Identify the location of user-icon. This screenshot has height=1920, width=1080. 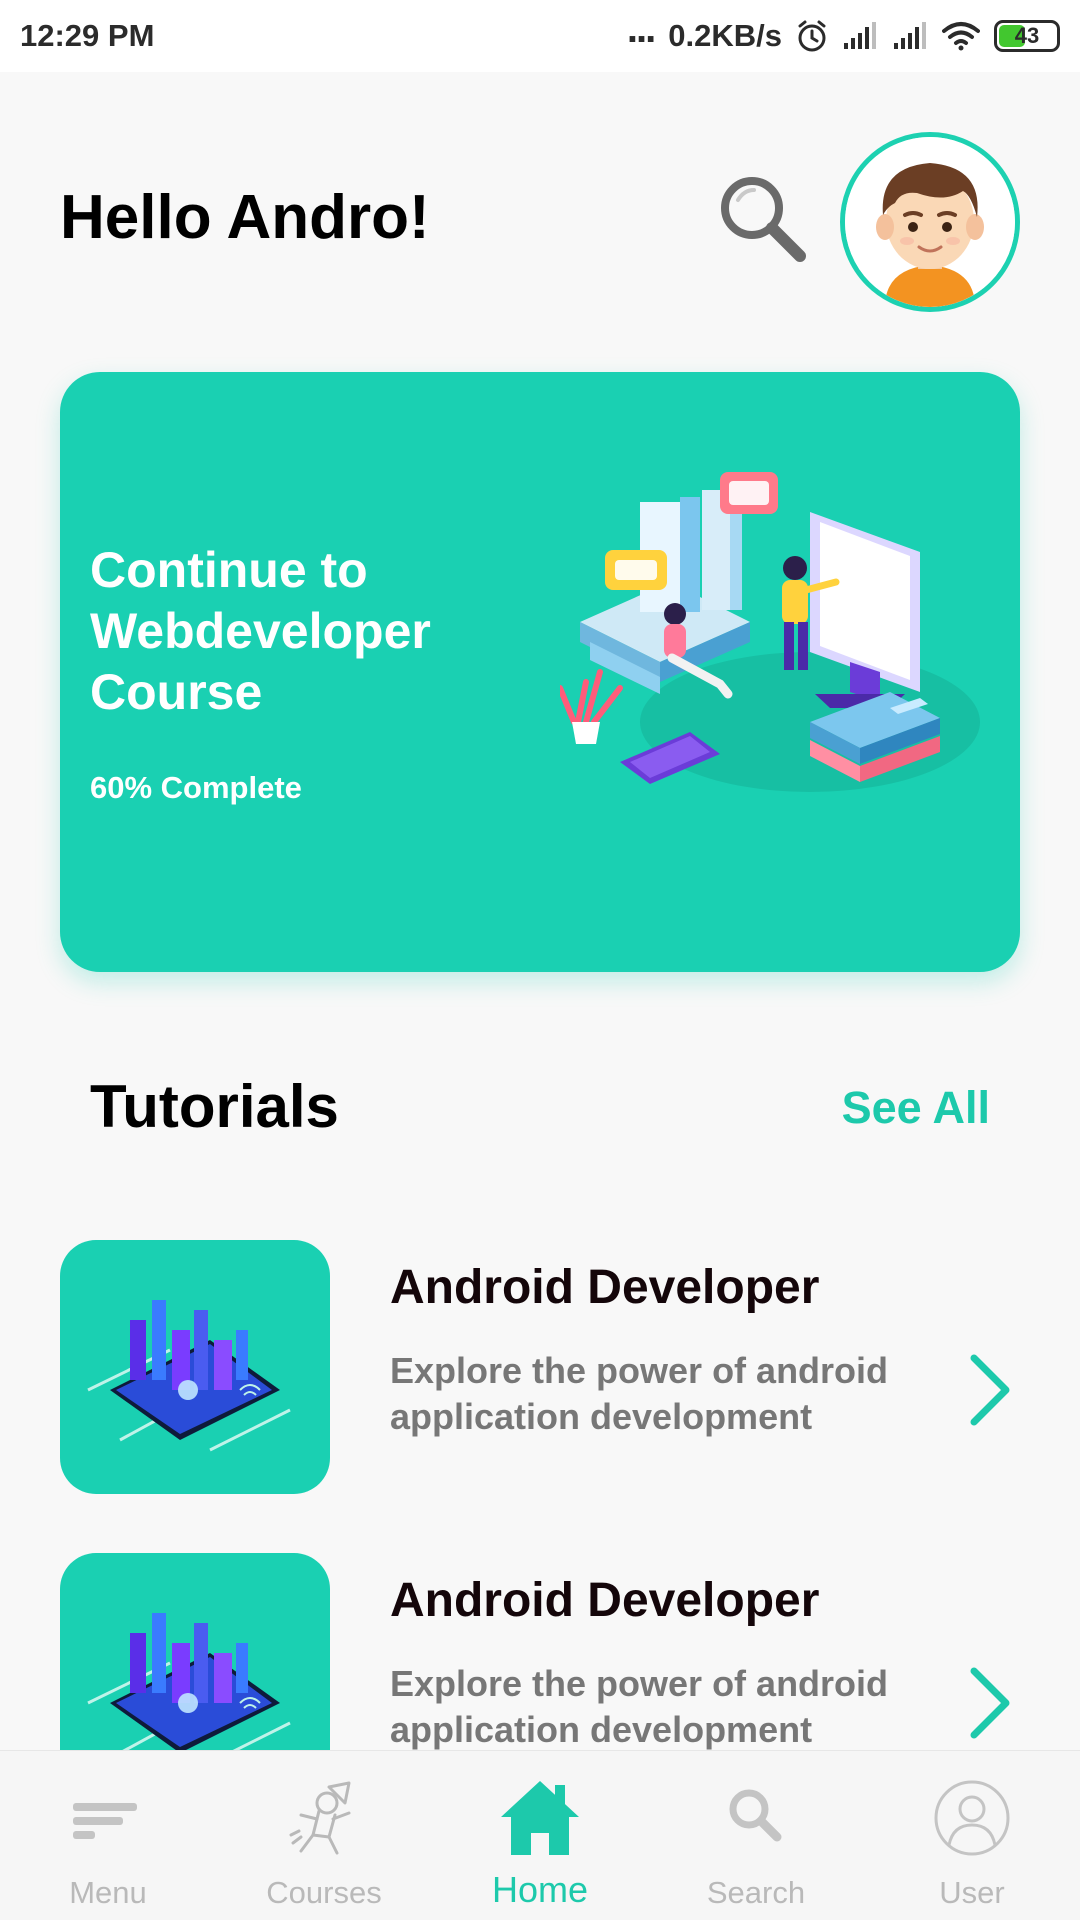
(972, 1818).